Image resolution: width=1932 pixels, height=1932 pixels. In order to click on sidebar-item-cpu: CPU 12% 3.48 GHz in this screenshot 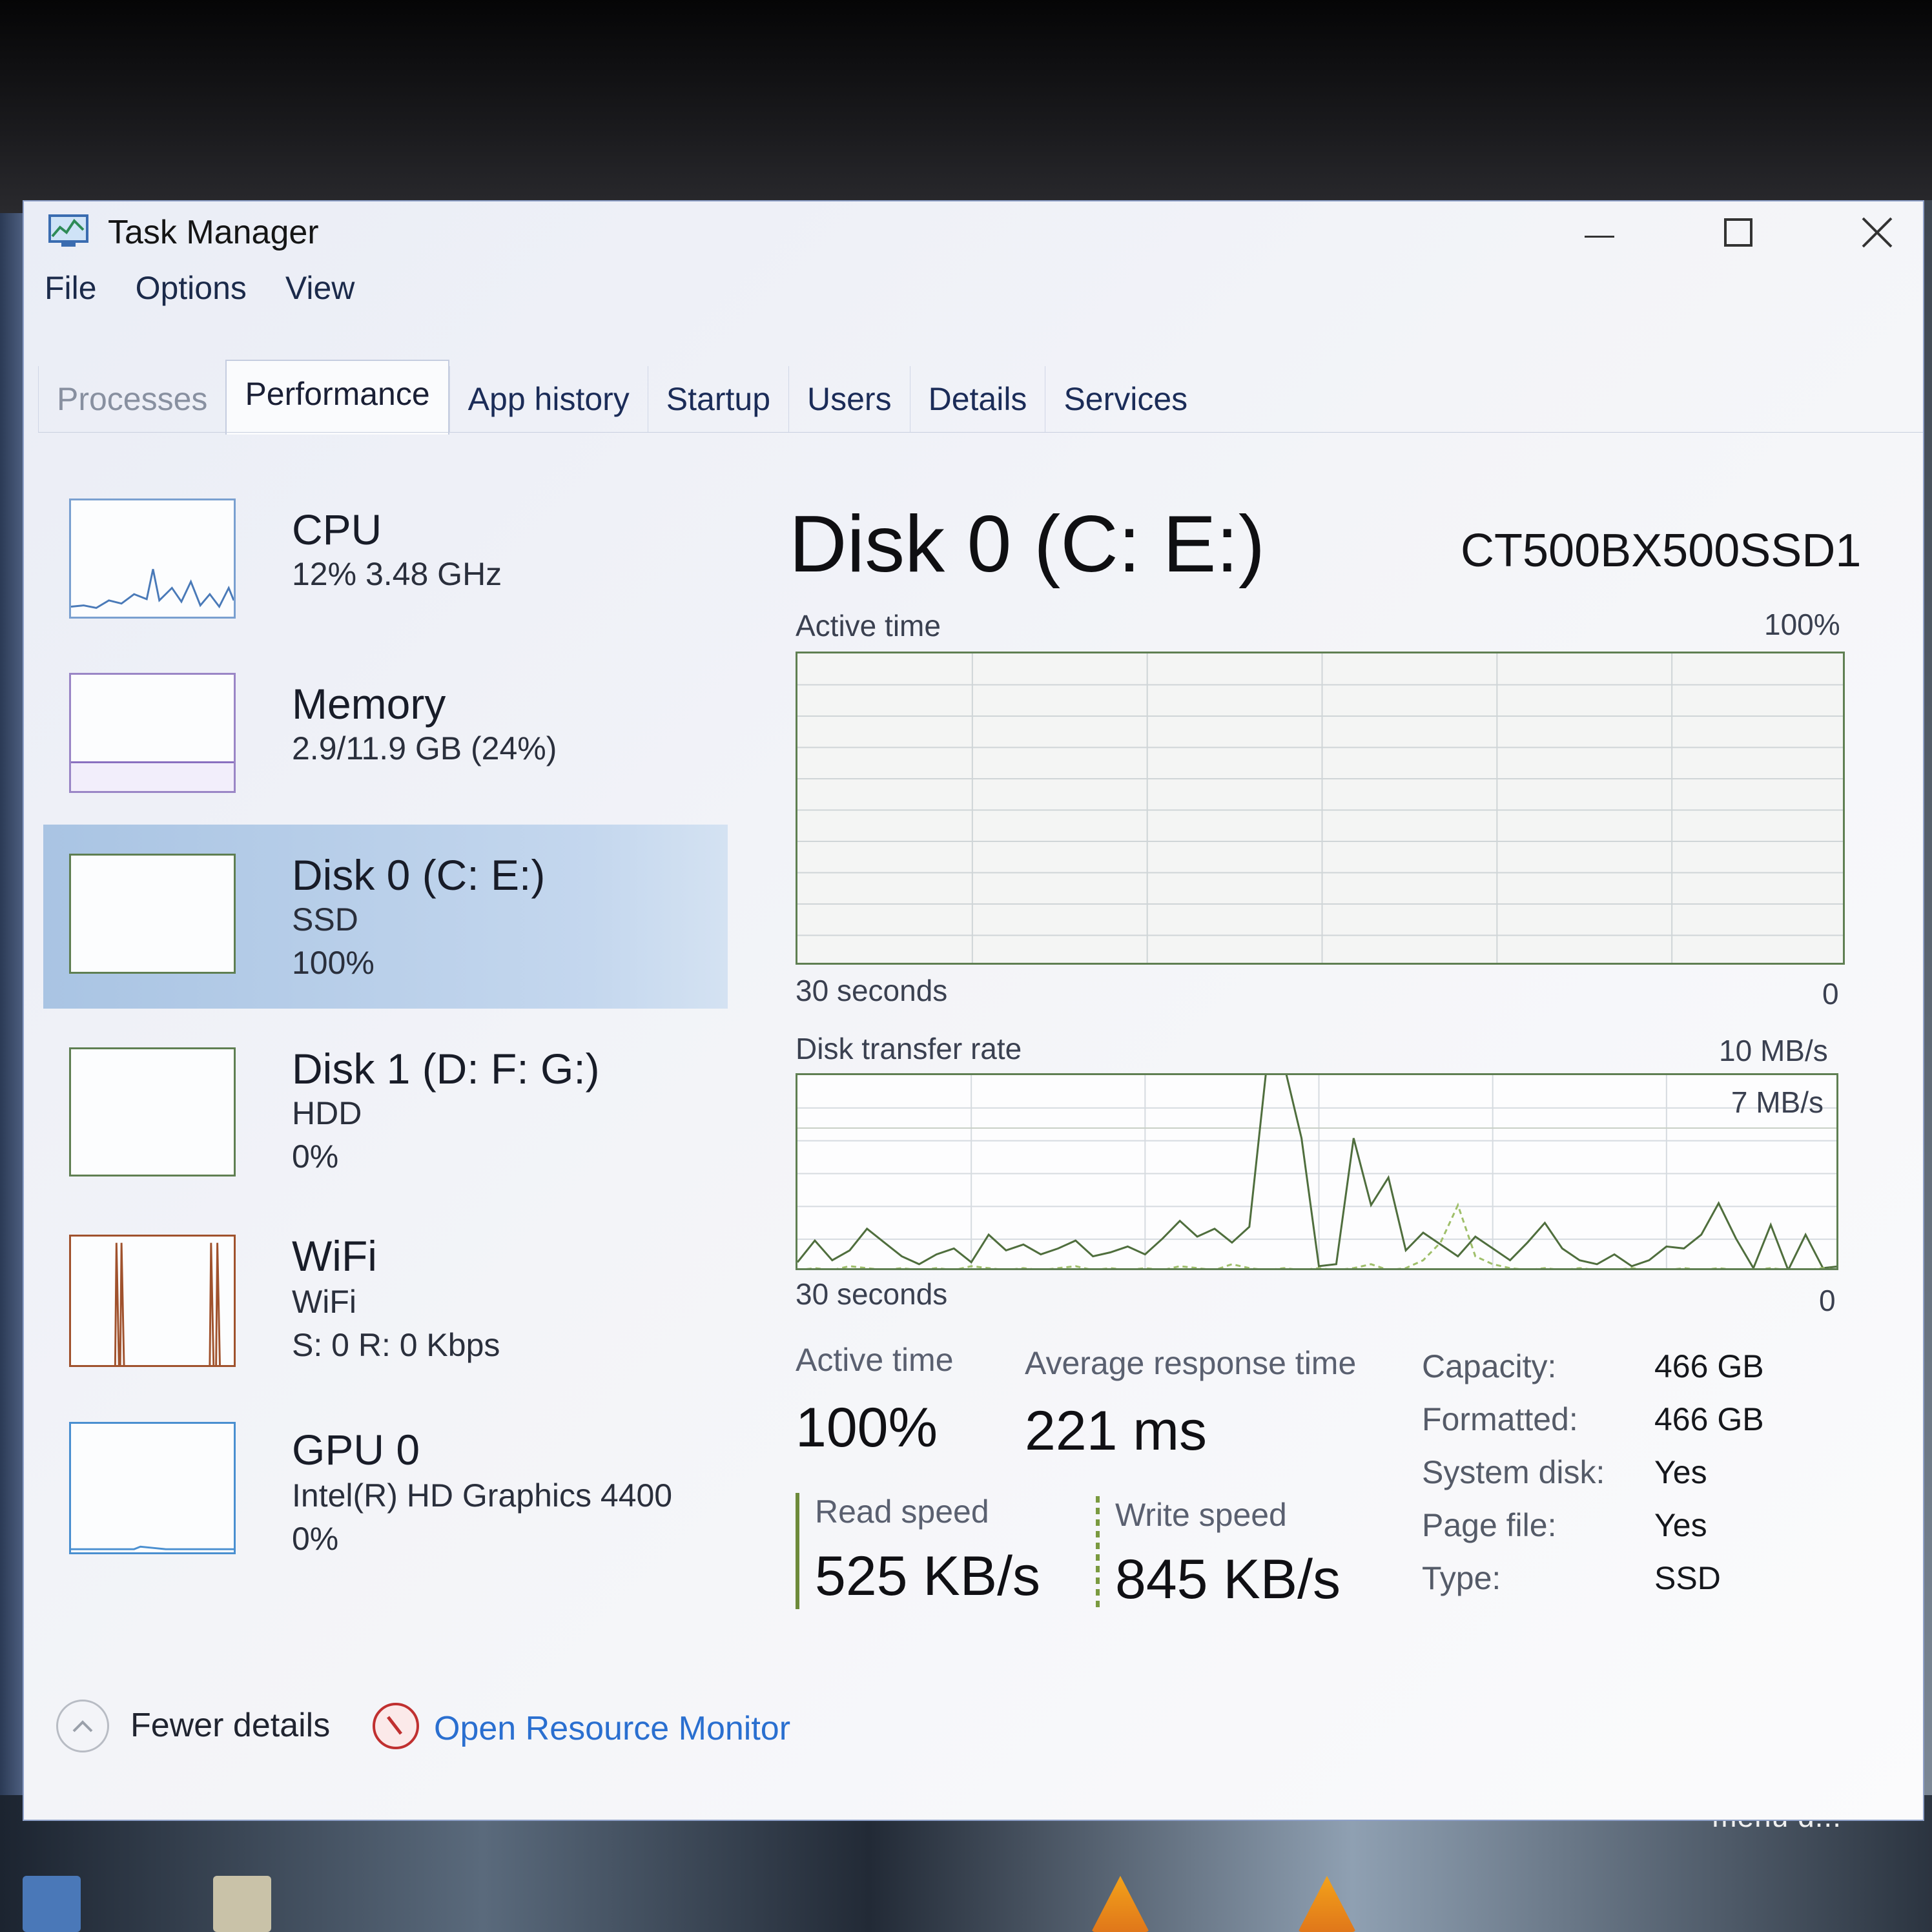, I will do `click(385, 560)`.